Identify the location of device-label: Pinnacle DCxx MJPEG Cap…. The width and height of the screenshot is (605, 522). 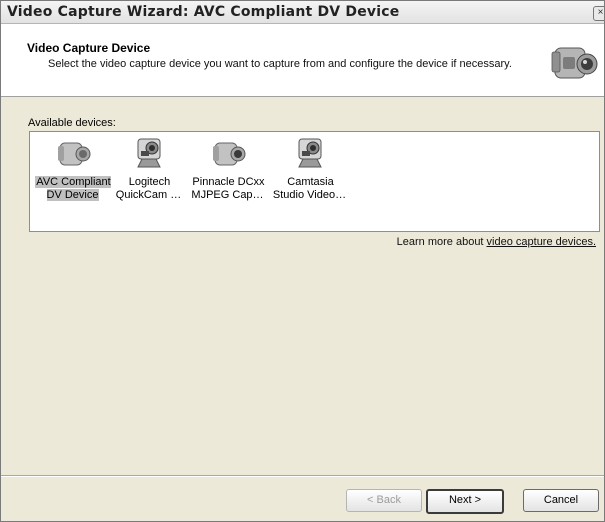
(228, 188).